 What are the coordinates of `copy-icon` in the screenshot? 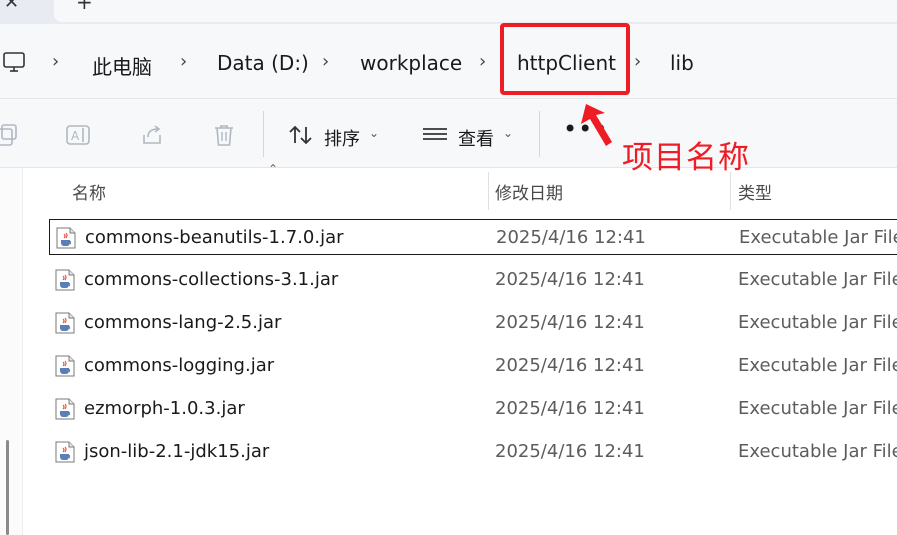 It's located at (10, 135).